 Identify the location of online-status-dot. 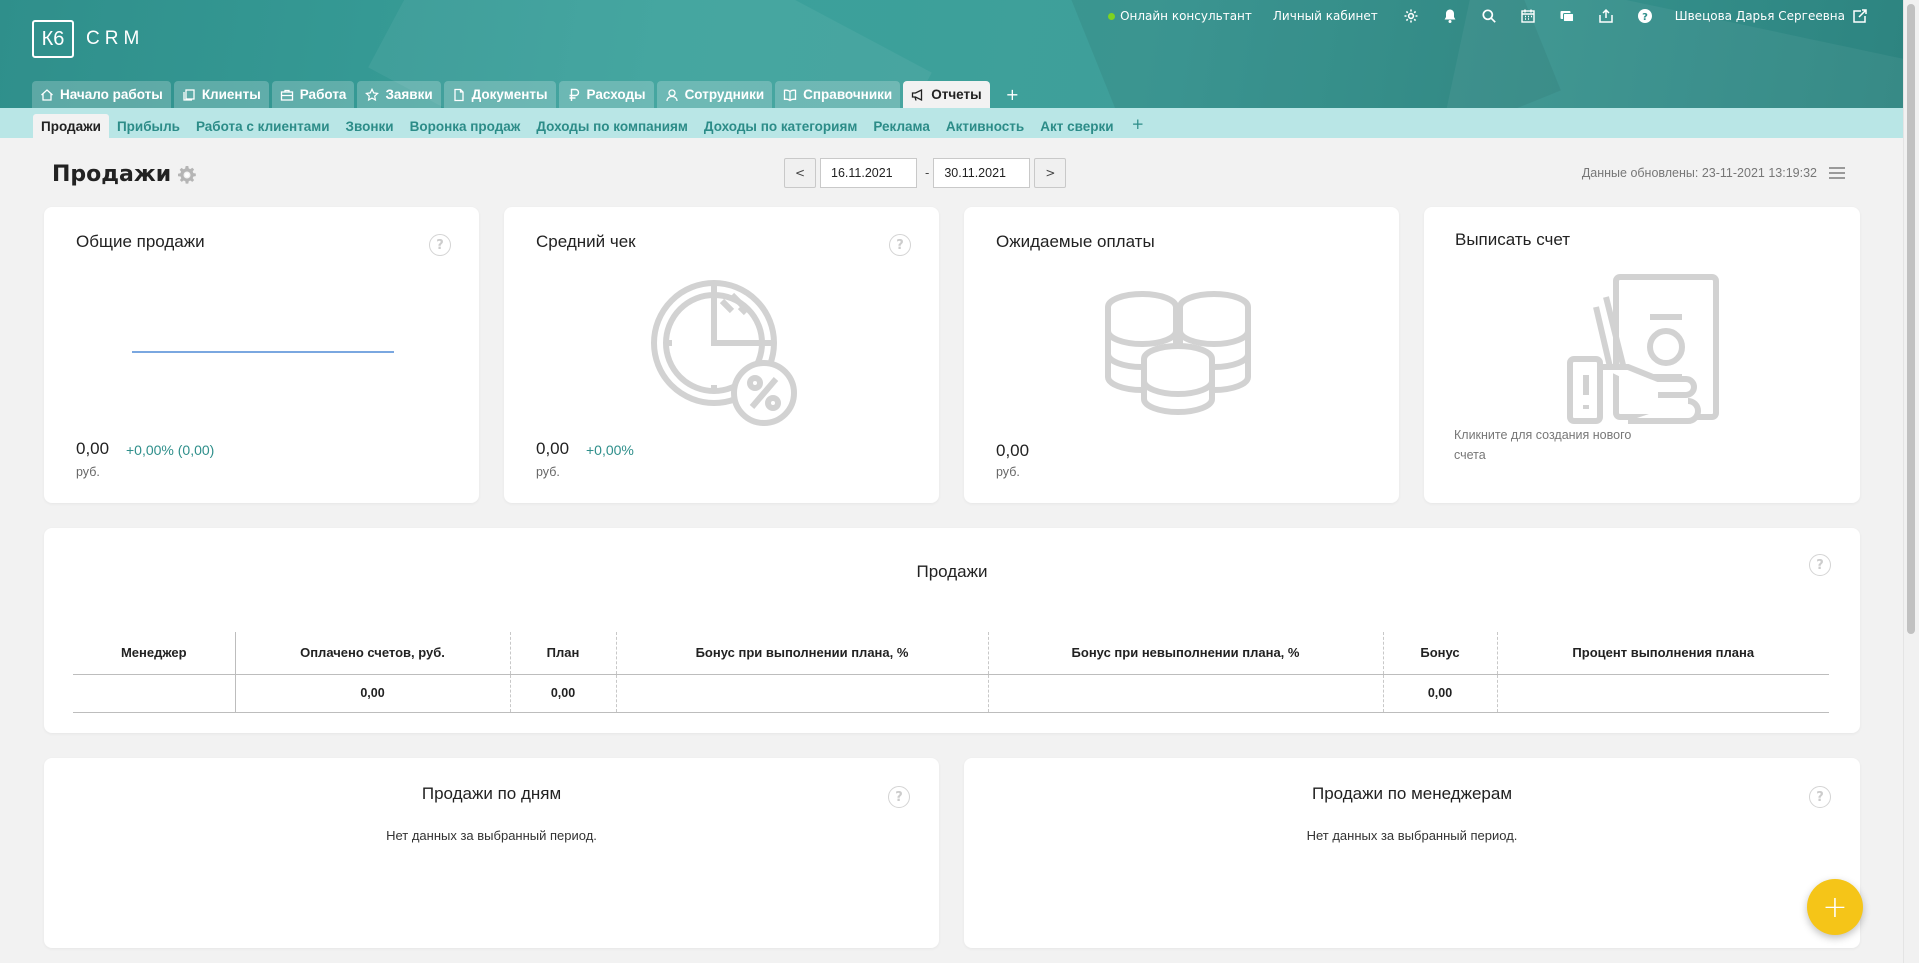
(1112, 16).